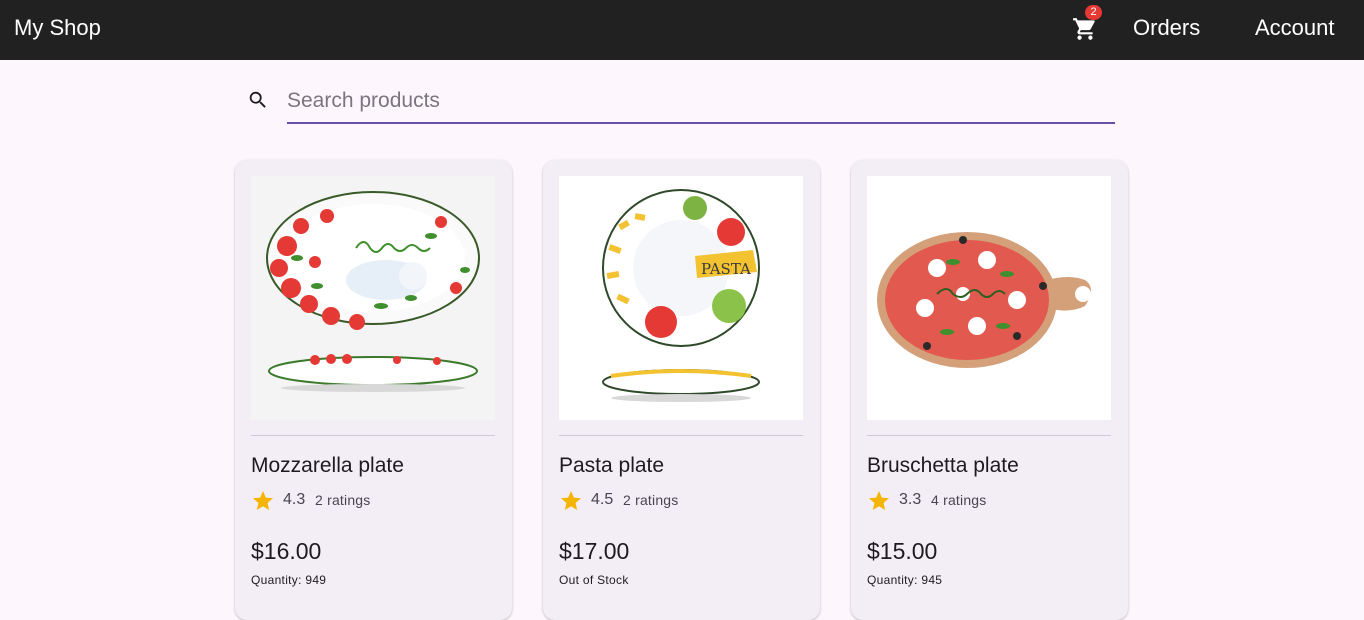 This screenshot has height=620, width=1364. What do you see at coordinates (726, 269) in the screenshot?
I see `svg-text: PASTA` at bounding box center [726, 269].